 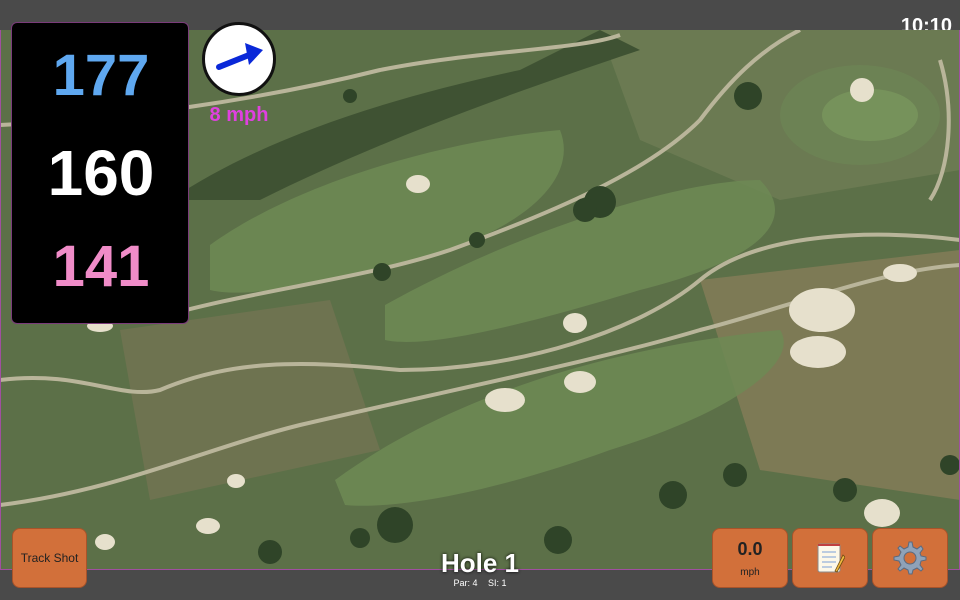 I want to click on speed-value: 0.0, so click(x=750, y=549).